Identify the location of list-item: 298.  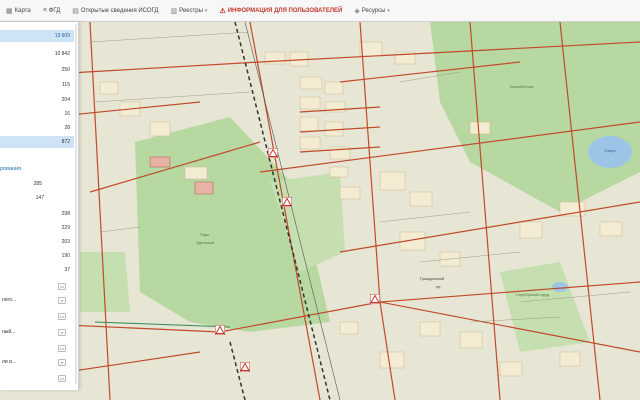
(37, 214).